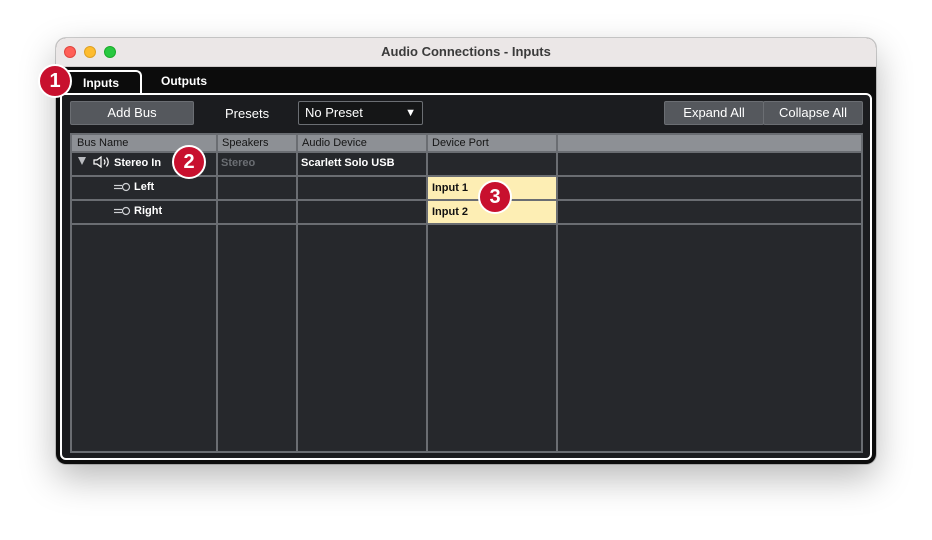 The width and height of the screenshot is (932, 540). I want to click on column-header-speakers: Speakers, so click(245, 143).